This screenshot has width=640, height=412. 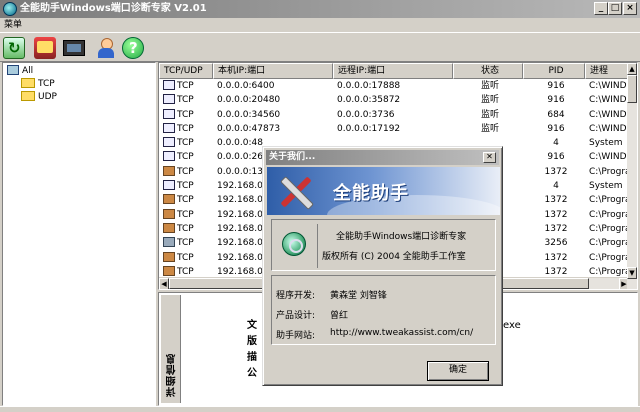 I want to click on table-row: TCP 0.0.0.0:6400 0.0.0.0:17888 监听 916 C:\WIND, so click(x=394, y=86).